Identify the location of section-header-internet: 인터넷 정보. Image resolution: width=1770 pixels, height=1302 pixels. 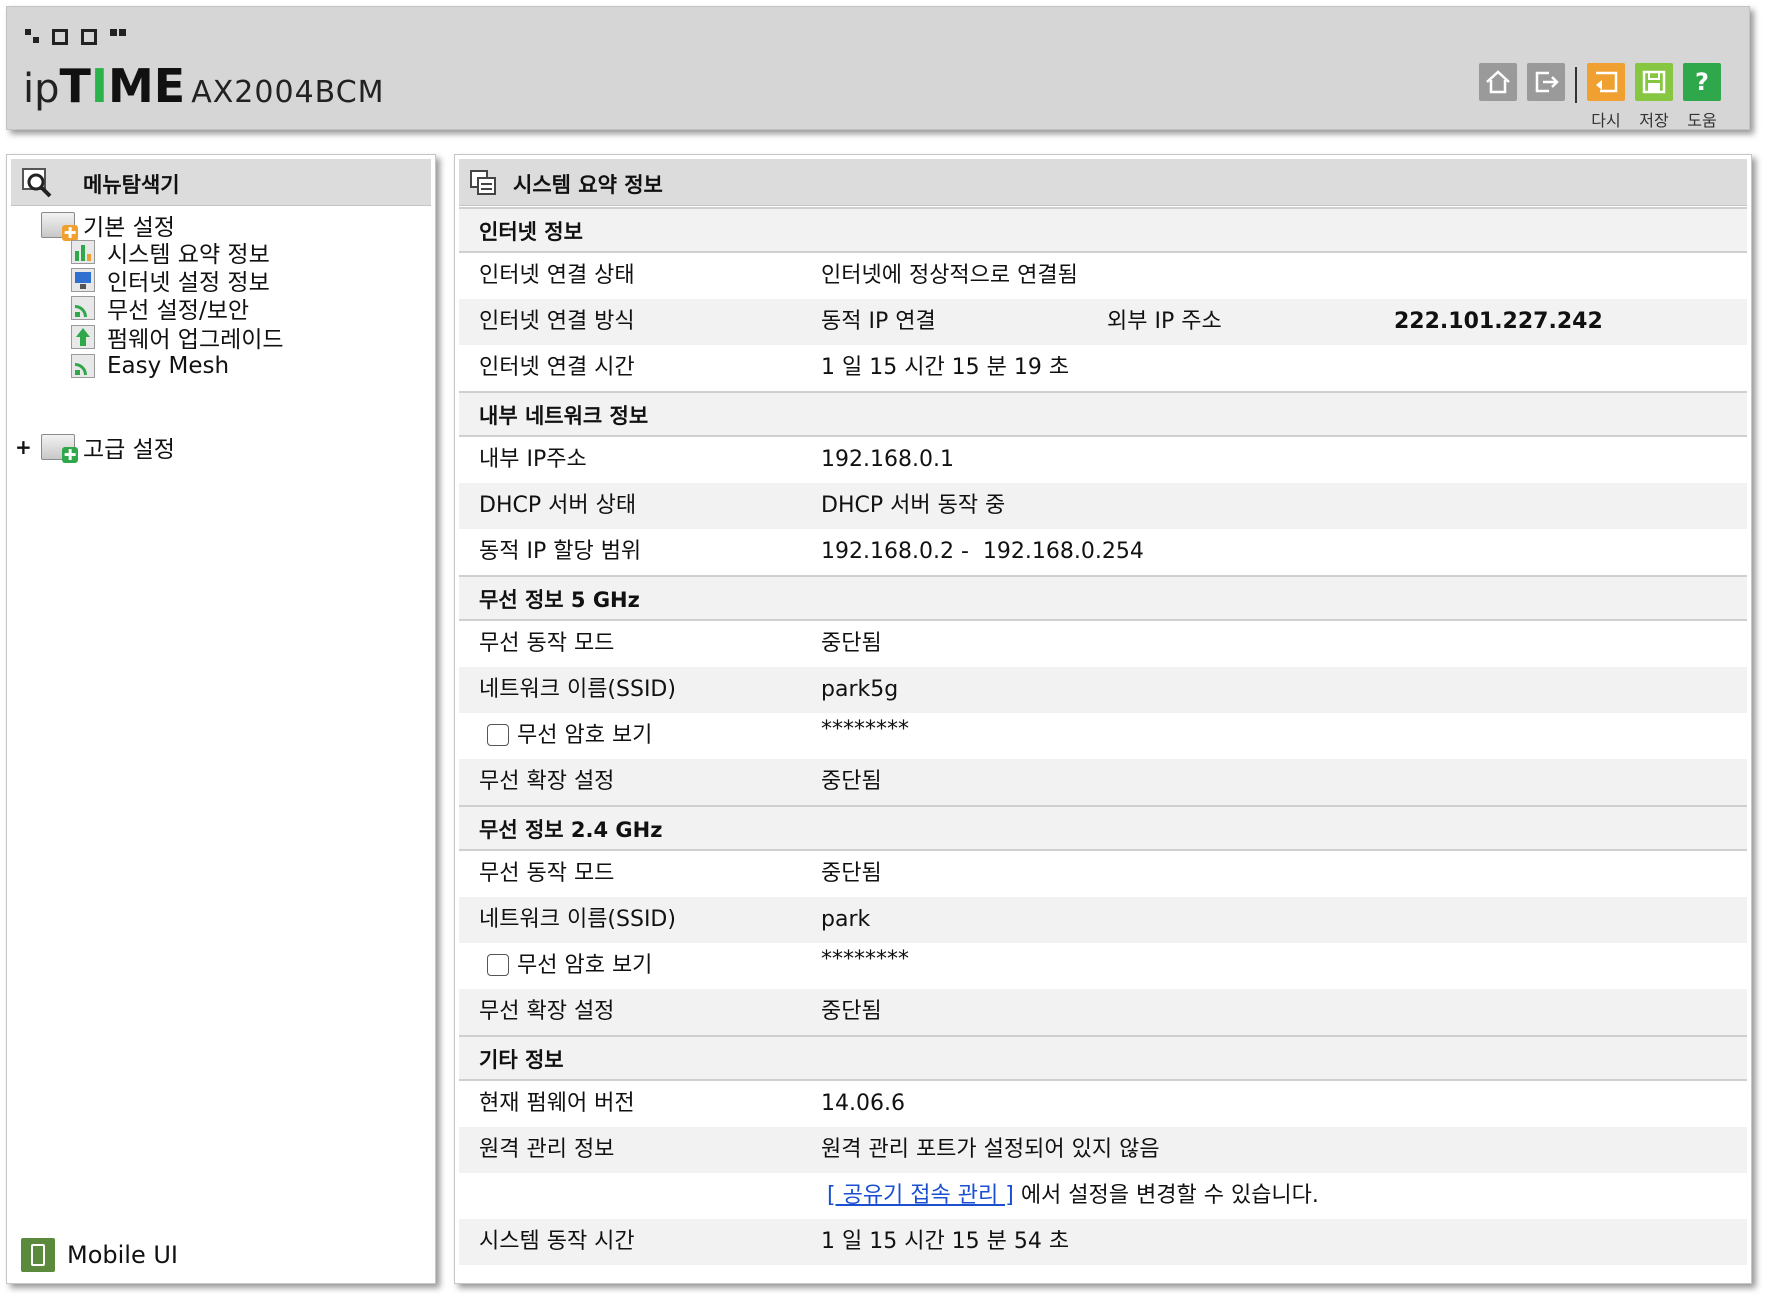
(1103, 230).